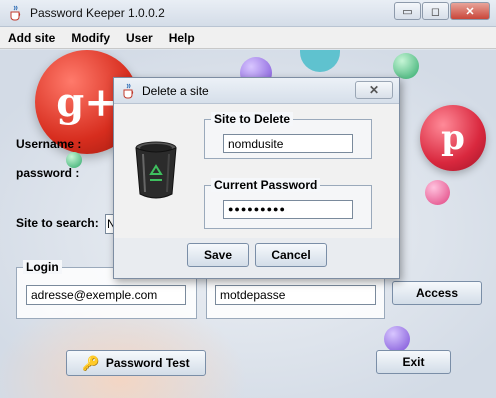  I want to click on site-to-delete-group: Site to Delete nomdusite, so click(288, 135).